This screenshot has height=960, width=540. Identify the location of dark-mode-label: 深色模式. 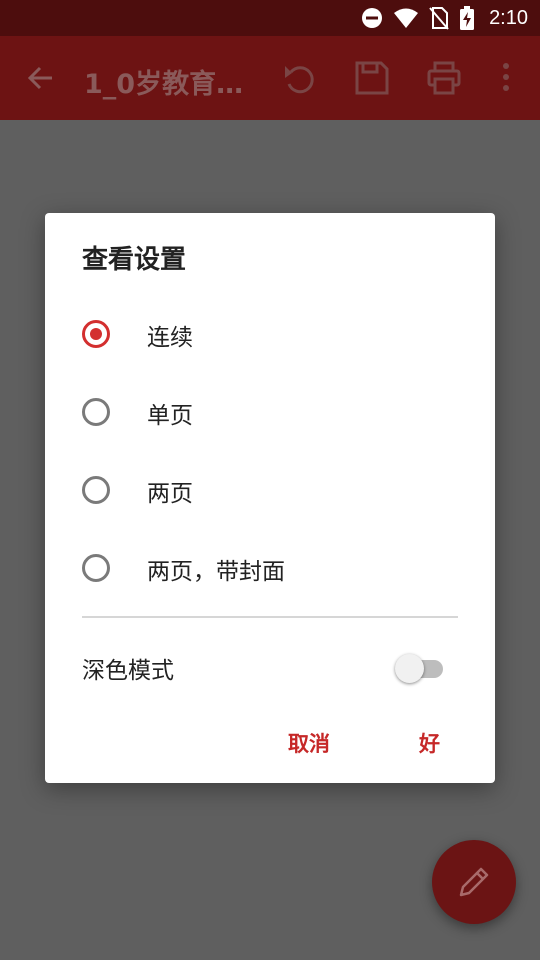
(128, 671).